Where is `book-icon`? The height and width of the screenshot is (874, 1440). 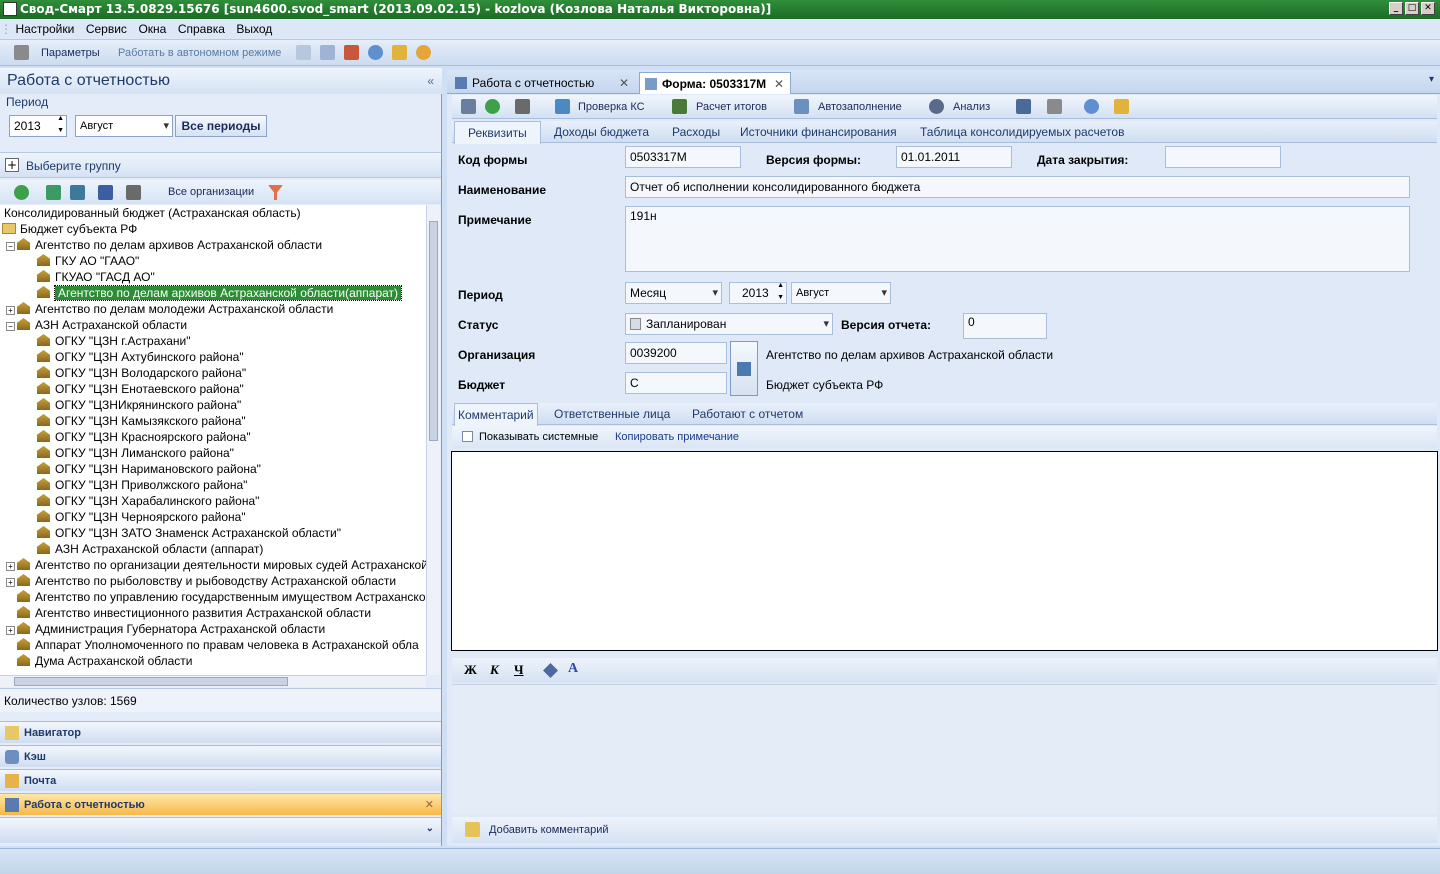 book-icon is located at coordinates (1023, 106).